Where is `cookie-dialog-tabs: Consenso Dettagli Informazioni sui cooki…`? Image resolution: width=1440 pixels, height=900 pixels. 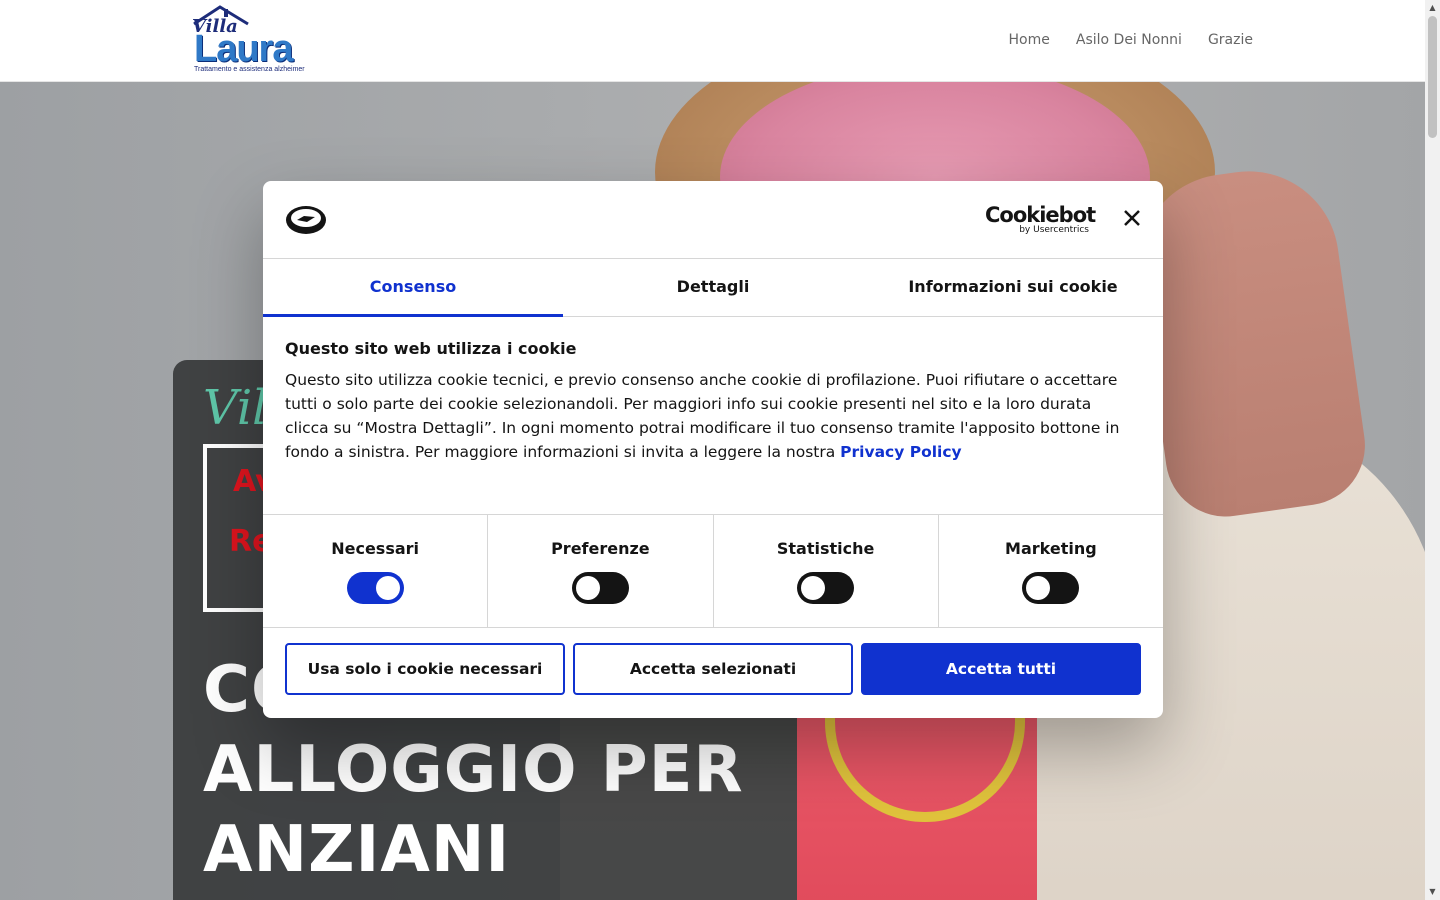 cookie-dialog-tabs: Consenso Dettagli Informazioni sui cooki… is located at coordinates (713, 288).